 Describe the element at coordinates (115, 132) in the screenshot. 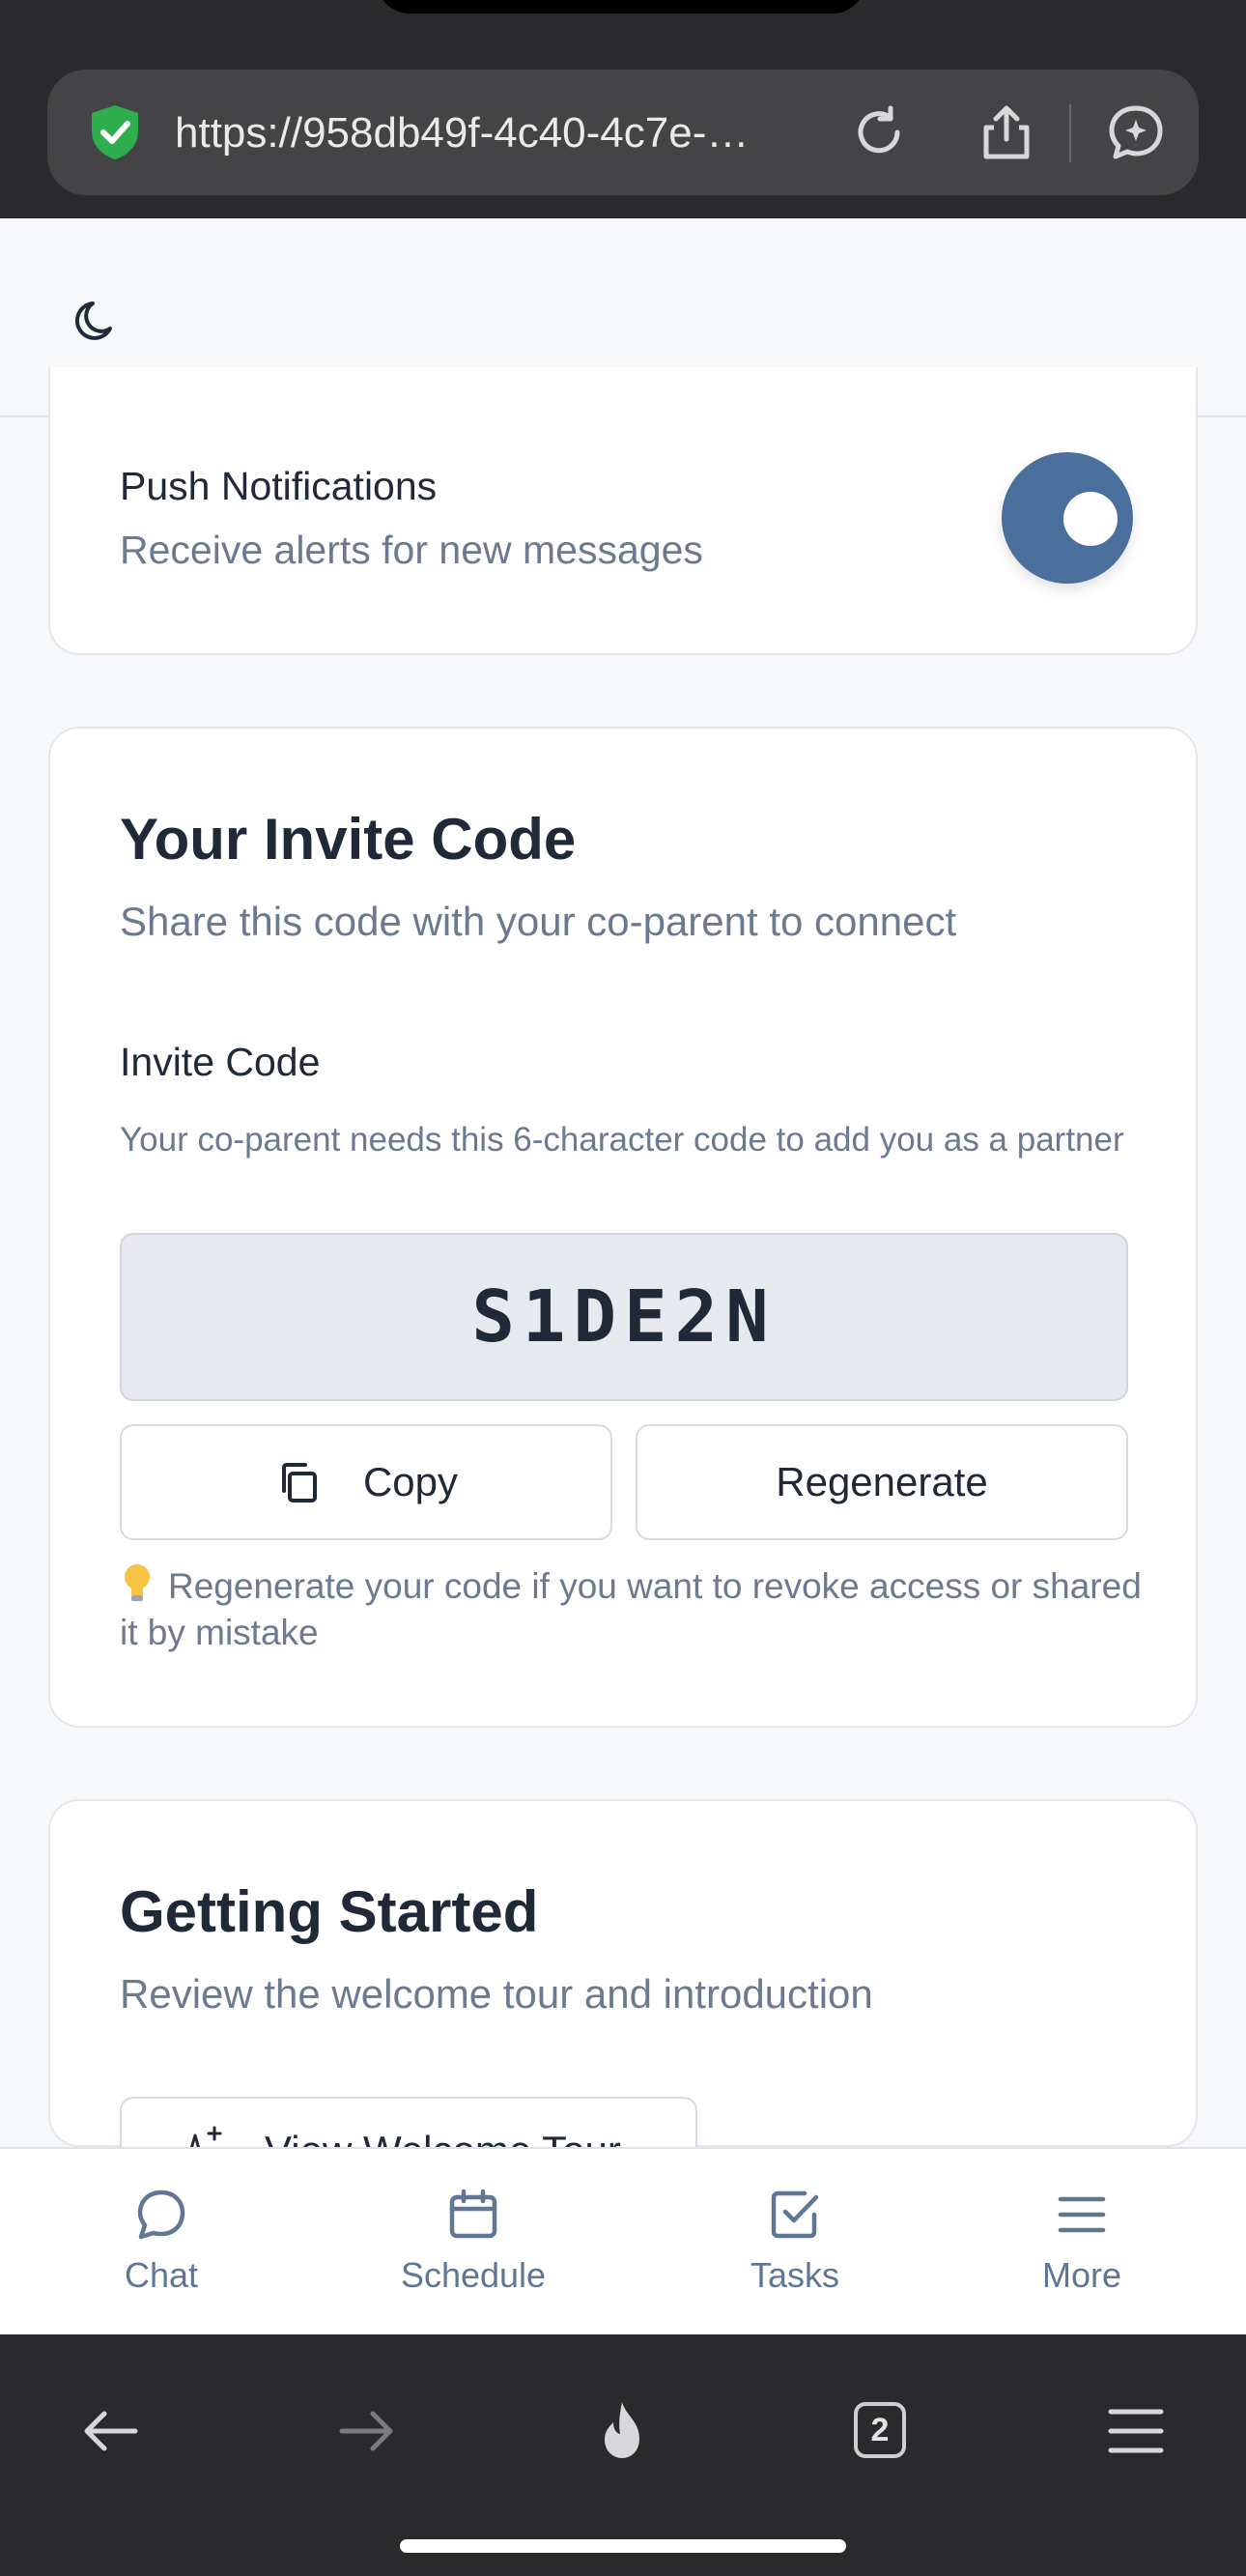

I see `shield-check-icon` at that location.